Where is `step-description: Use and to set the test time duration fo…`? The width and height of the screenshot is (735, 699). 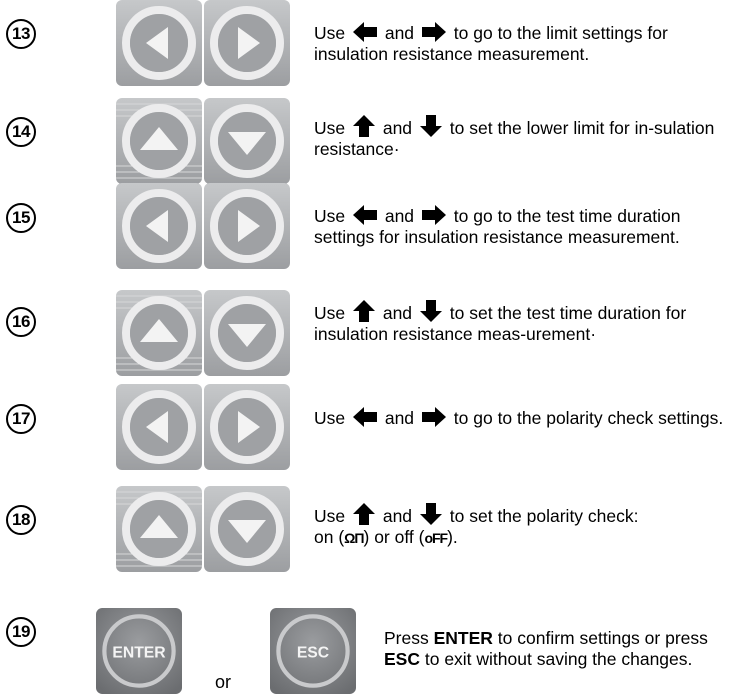
step-description: Use and to set the test time duration fo… is located at coordinates (519, 322).